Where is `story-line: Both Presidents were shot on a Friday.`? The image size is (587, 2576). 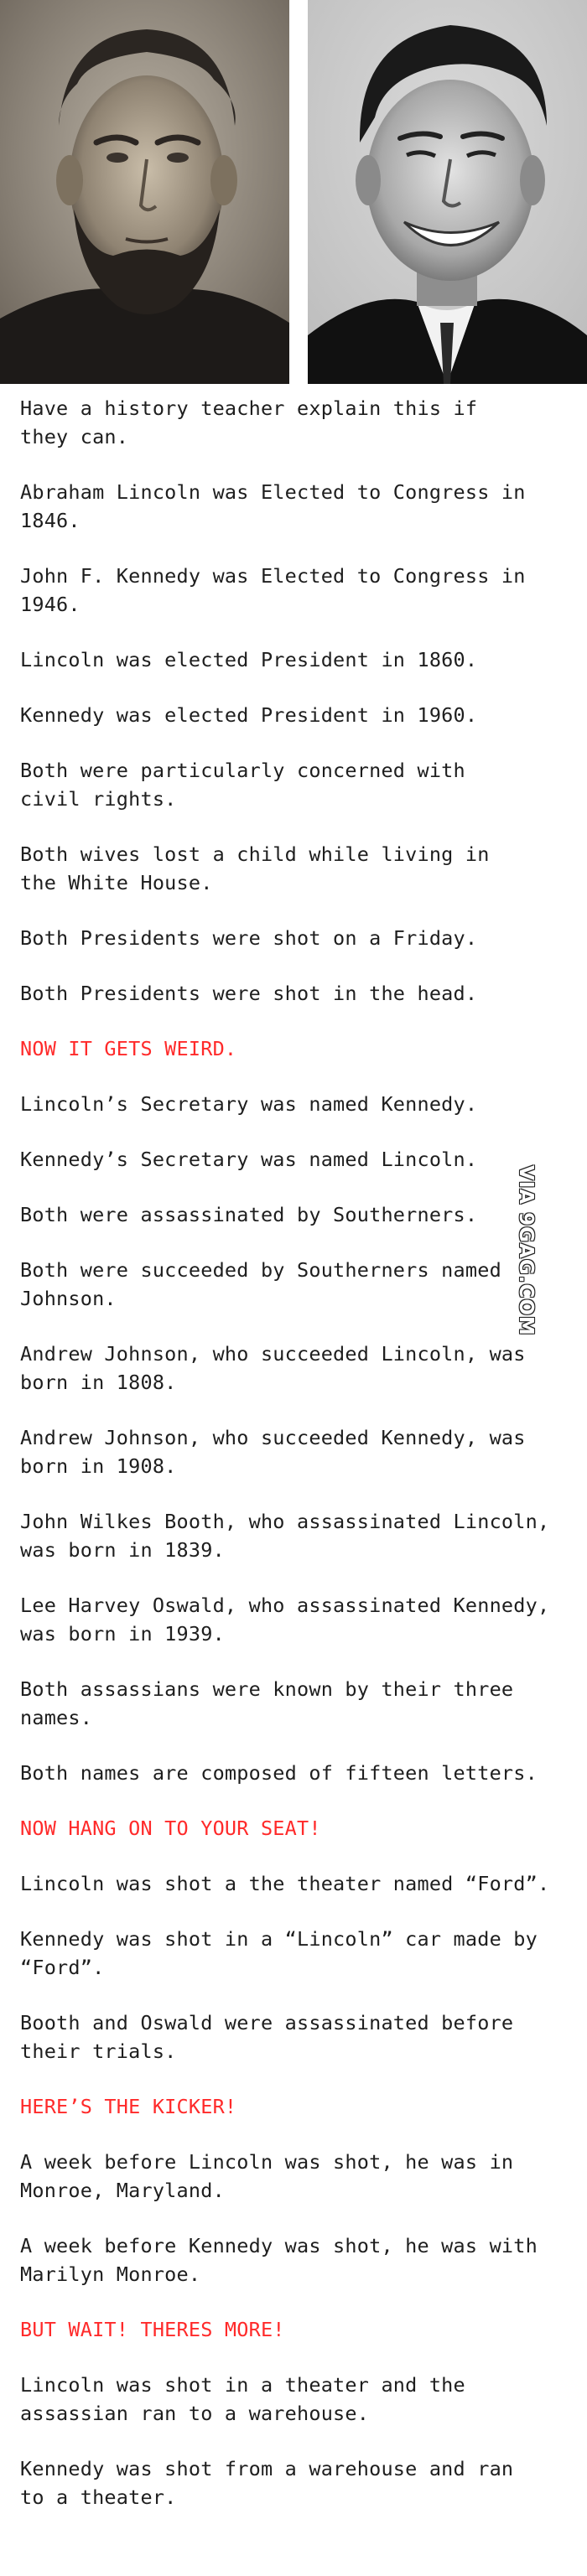
story-line: Both Presidents were shot on a Friday. is located at coordinates (249, 938).